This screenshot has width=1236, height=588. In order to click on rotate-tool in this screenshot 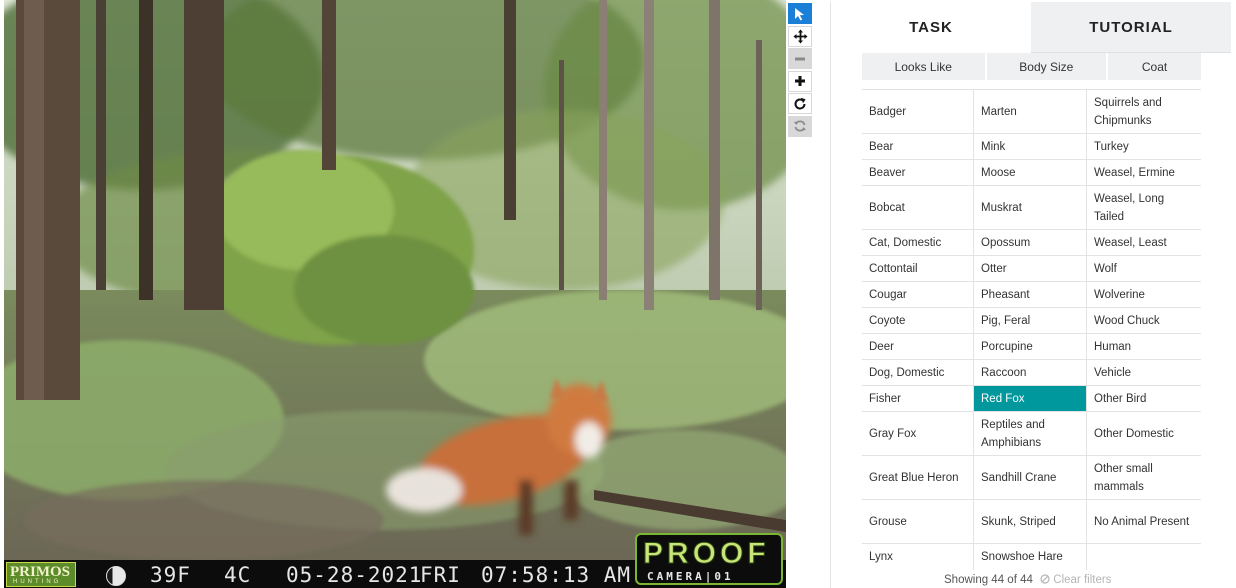, I will do `click(800, 104)`.